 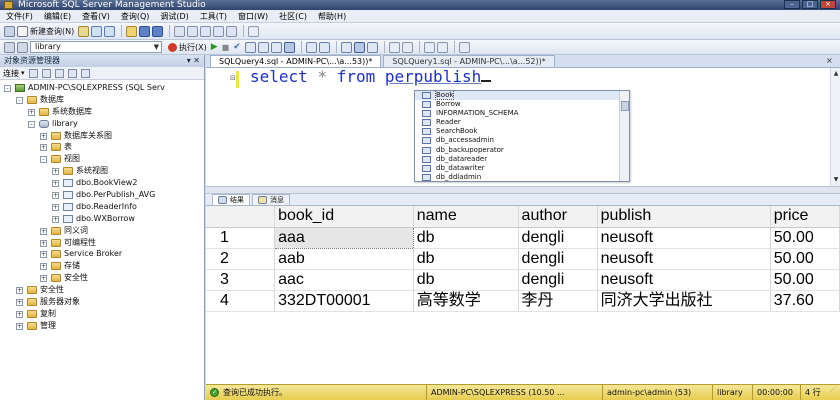 I want to click on table-cell: 同济大学出版社, so click(x=684, y=301).